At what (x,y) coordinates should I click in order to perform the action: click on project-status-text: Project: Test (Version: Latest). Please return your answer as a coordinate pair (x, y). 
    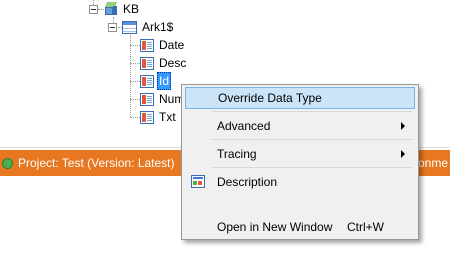
    Looking at the image, I should click on (96, 163).